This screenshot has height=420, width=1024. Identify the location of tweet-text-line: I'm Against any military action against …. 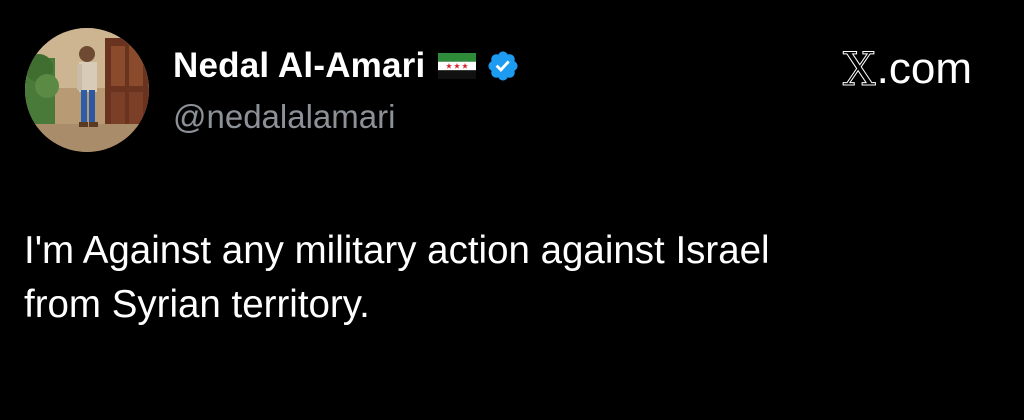
(397, 250).